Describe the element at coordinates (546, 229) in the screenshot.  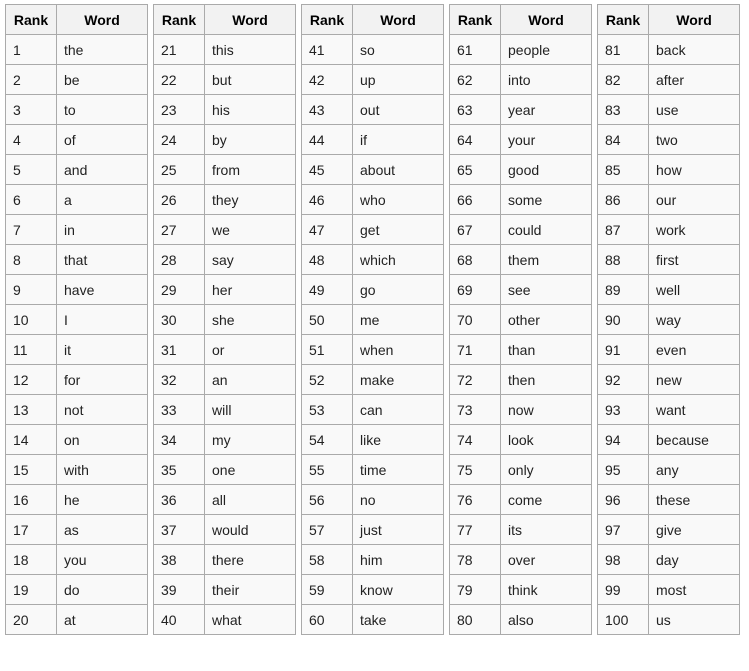
I see `word-cell: could` at that location.